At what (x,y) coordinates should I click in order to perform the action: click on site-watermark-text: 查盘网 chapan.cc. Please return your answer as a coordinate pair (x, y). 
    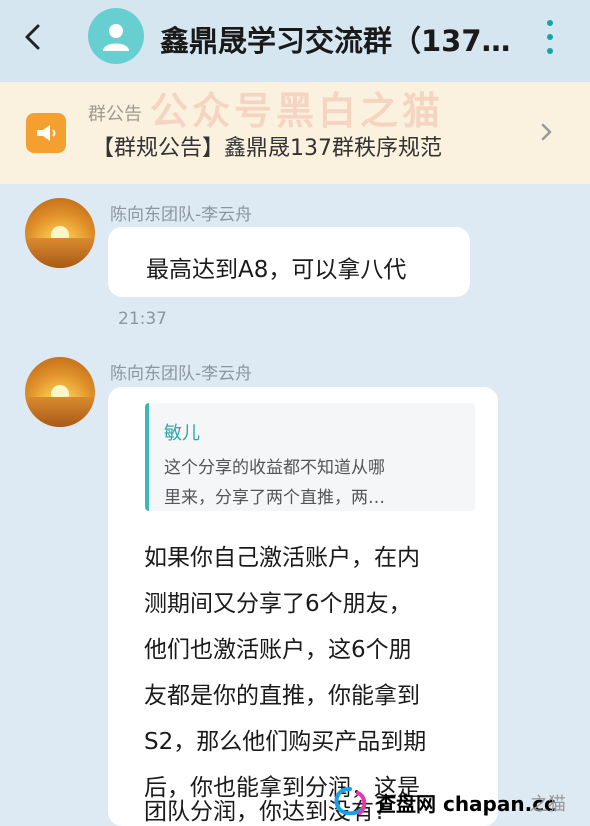
    Looking at the image, I should click on (466, 803).